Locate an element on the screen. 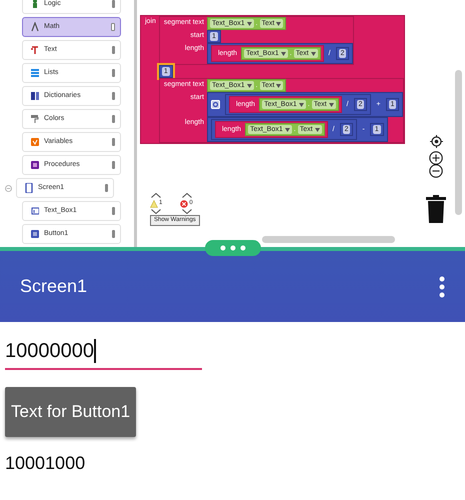 The height and width of the screenshot is (500, 465). result-label: 10001000 is located at coordinates (45, 463).